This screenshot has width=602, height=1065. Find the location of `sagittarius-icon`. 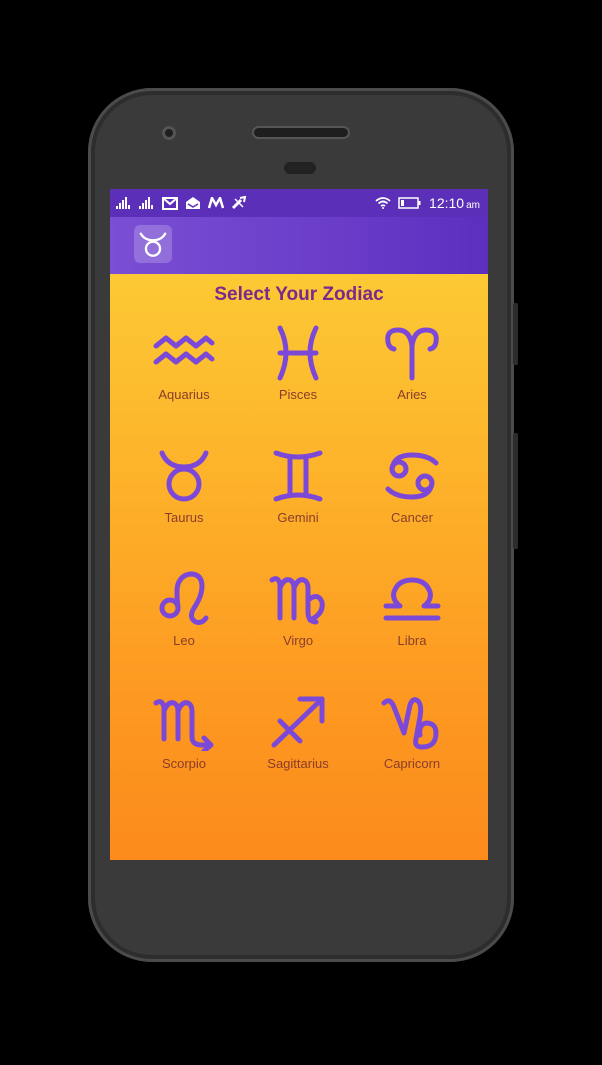

sagittarius-icon is located at coordinates (298, 722).